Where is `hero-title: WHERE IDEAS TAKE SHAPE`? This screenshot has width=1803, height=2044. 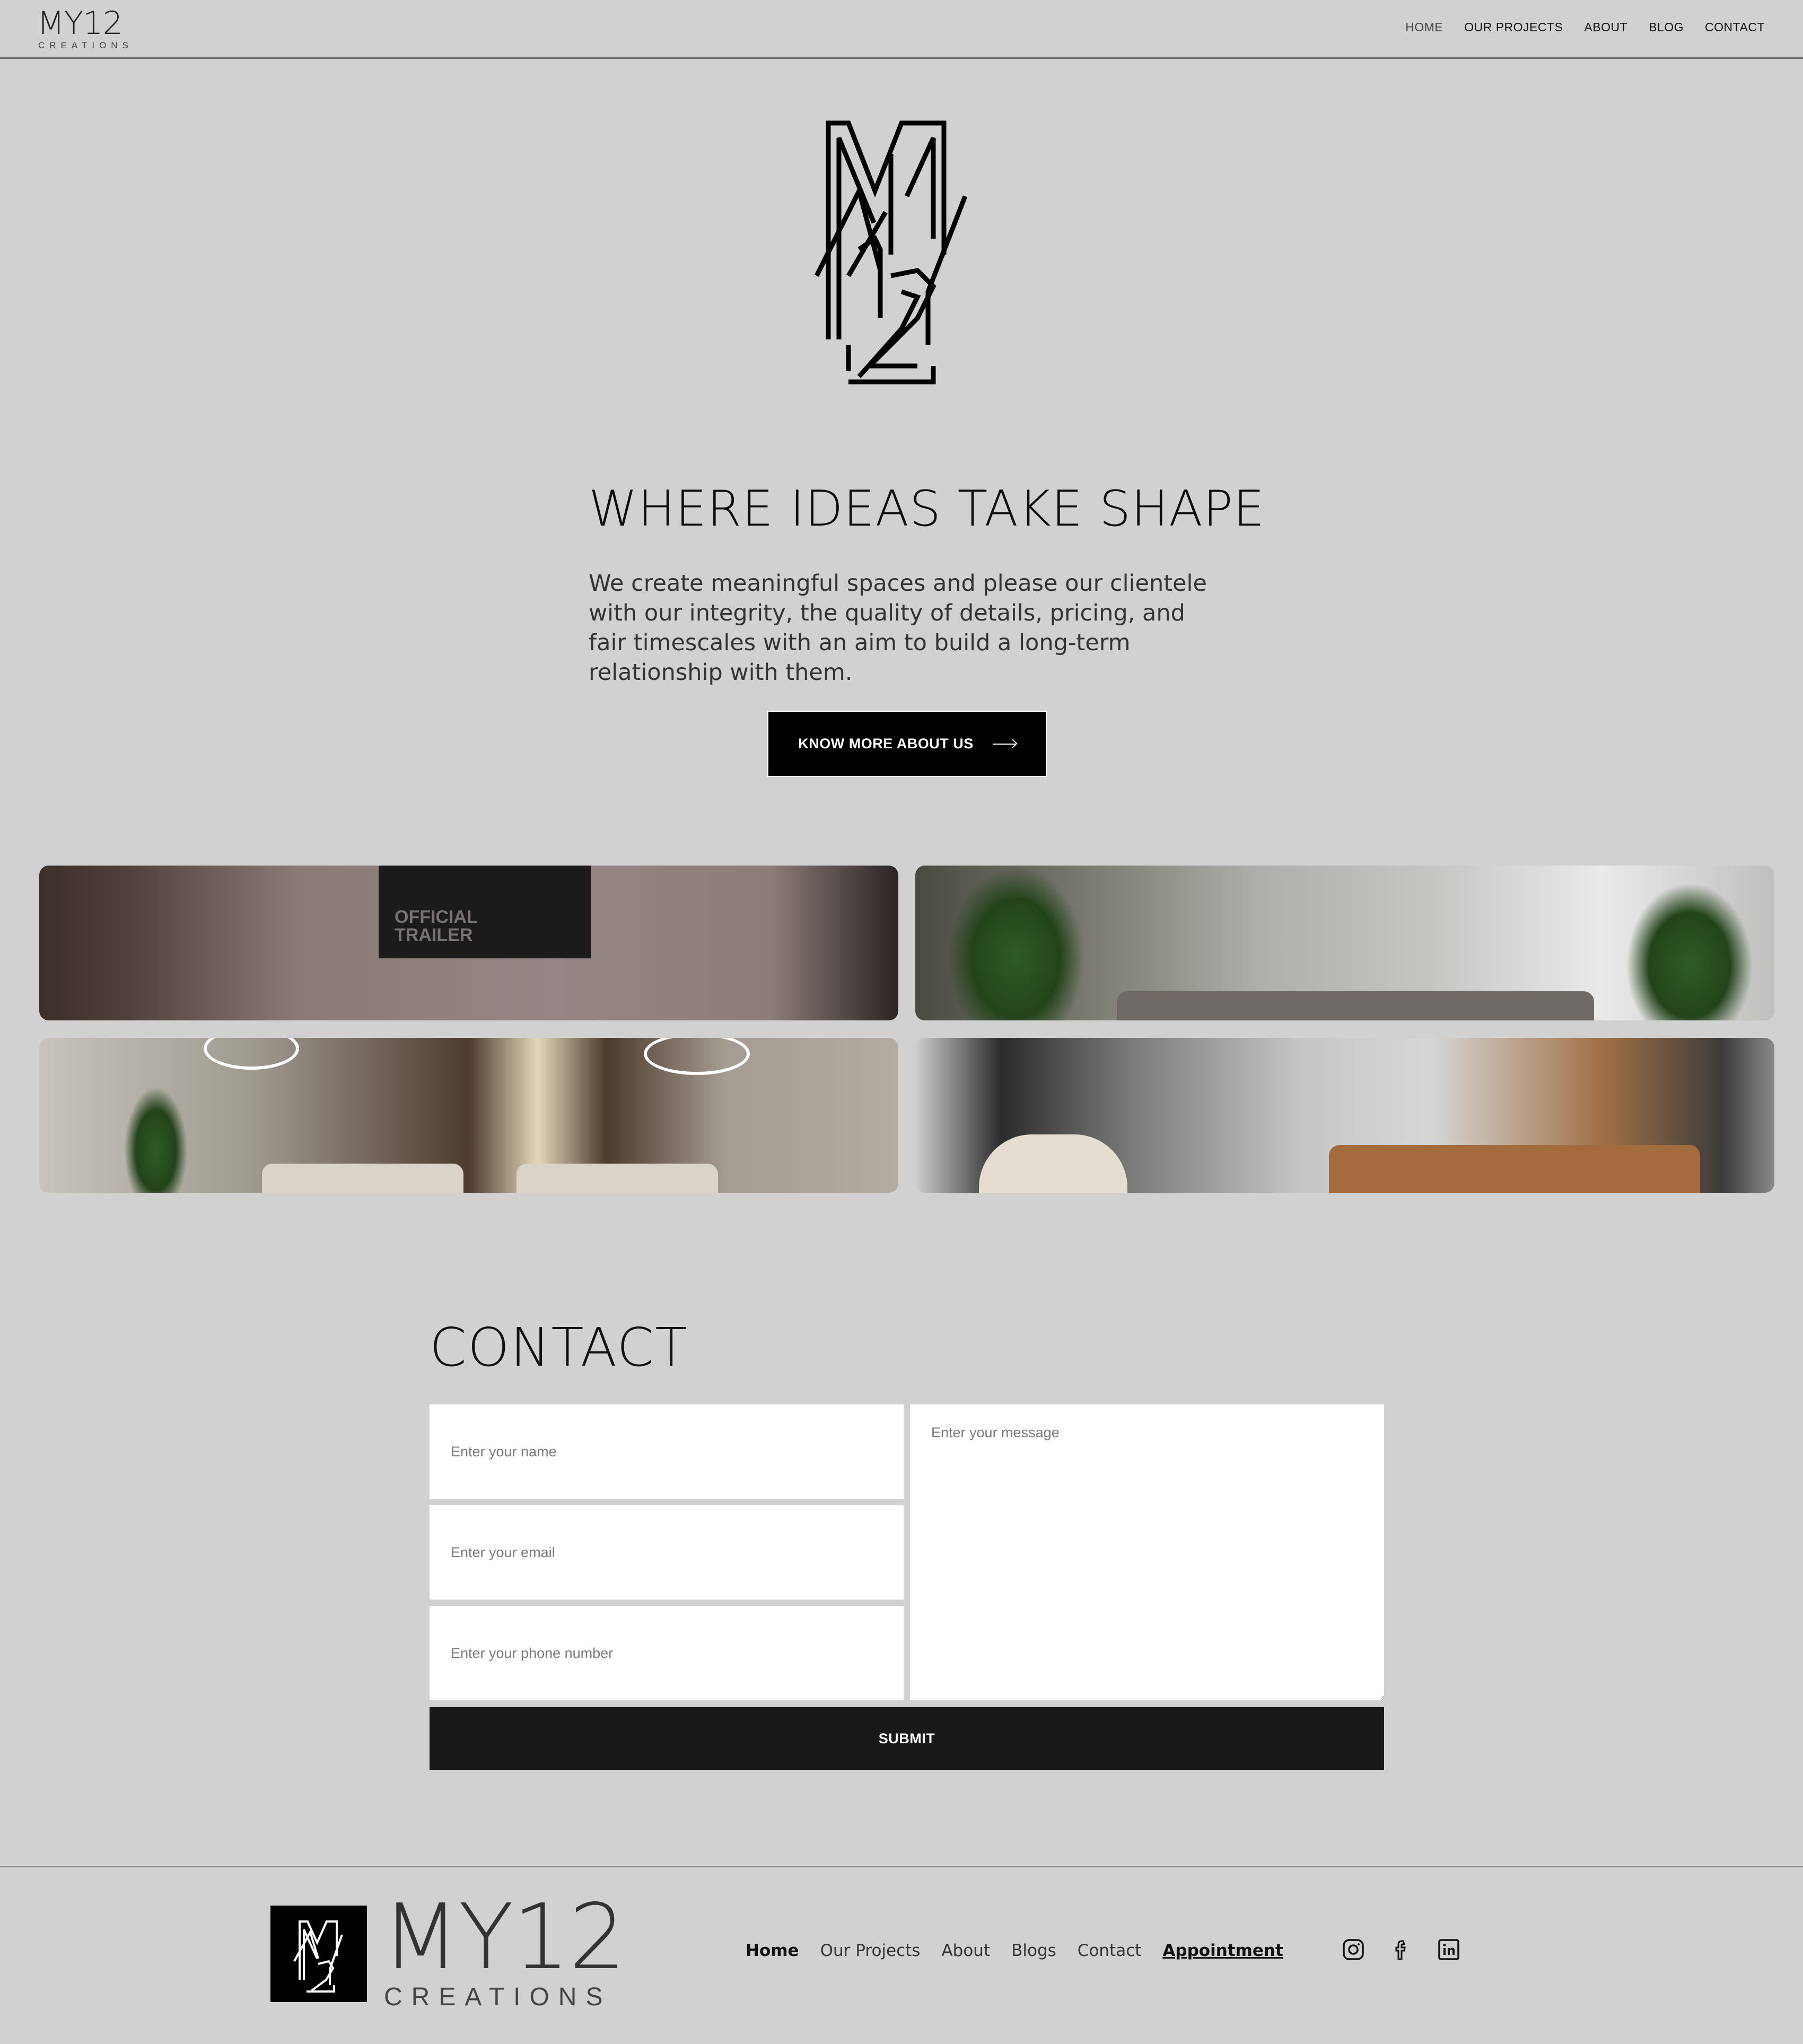
hero-title: WHERE IDEAS TAKE SHAPE is located at coordinates (927, 508).